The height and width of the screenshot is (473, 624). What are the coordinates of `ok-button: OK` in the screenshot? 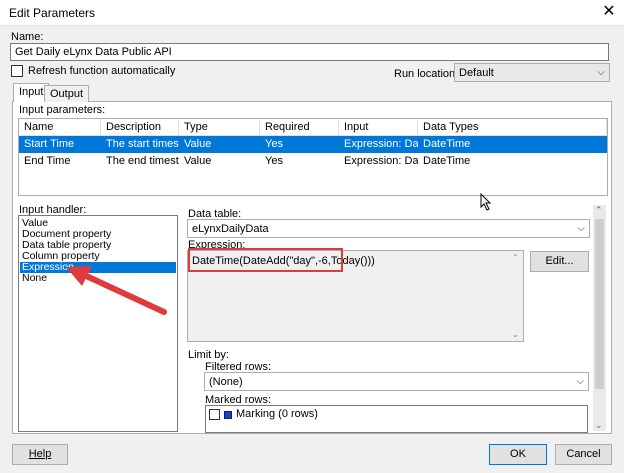 It's located at (518, 454).